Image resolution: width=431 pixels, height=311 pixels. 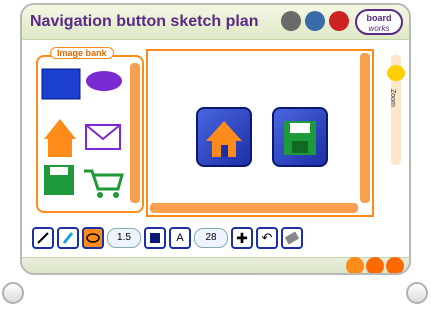 What do you see at coordinates (292, 238) in the screenshot?
I see `eraser-tool` at bounding box center [292, 238].